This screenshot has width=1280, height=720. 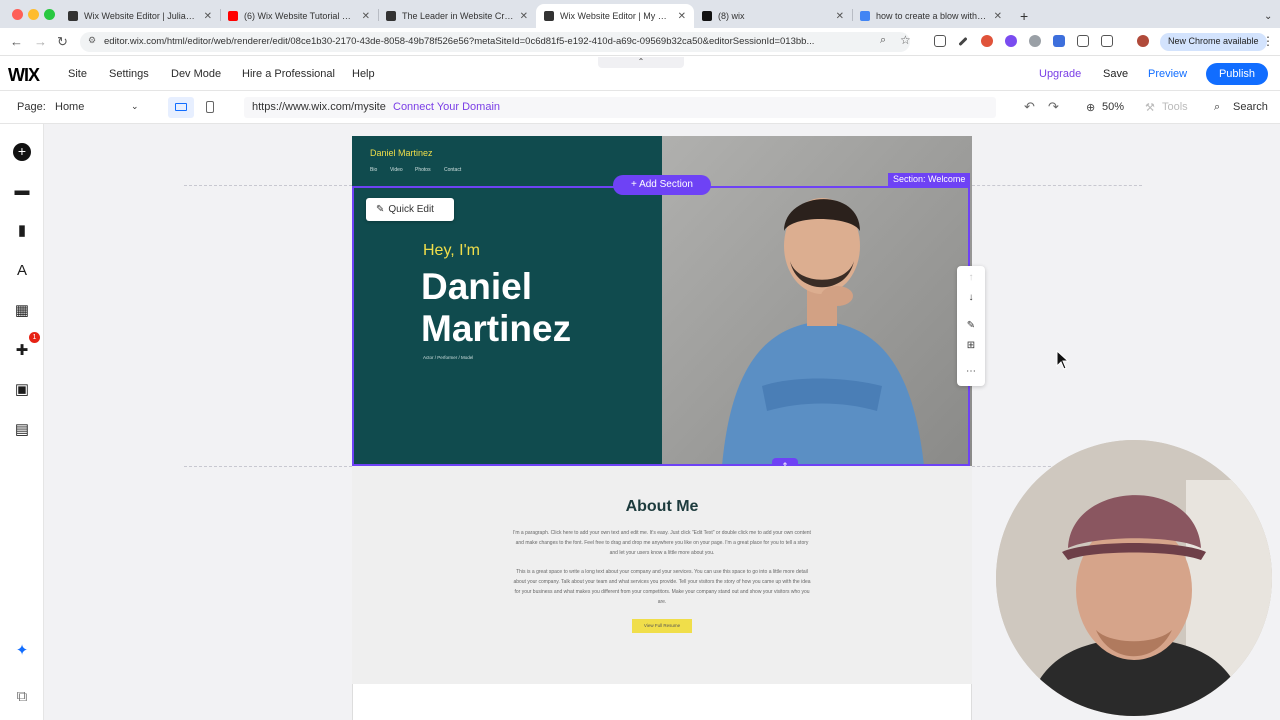 What do you see at coordinates (971, 277) in the screenshot?
I see `move-up-icon: ↑` at bounding box center [971, 277].